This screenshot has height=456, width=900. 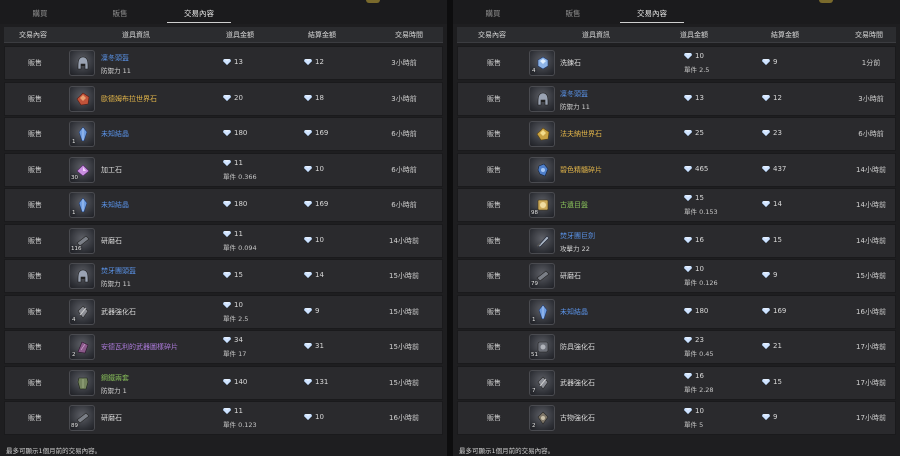 I want to click on item-icon-slot: 79, so click(x=542, y=276).